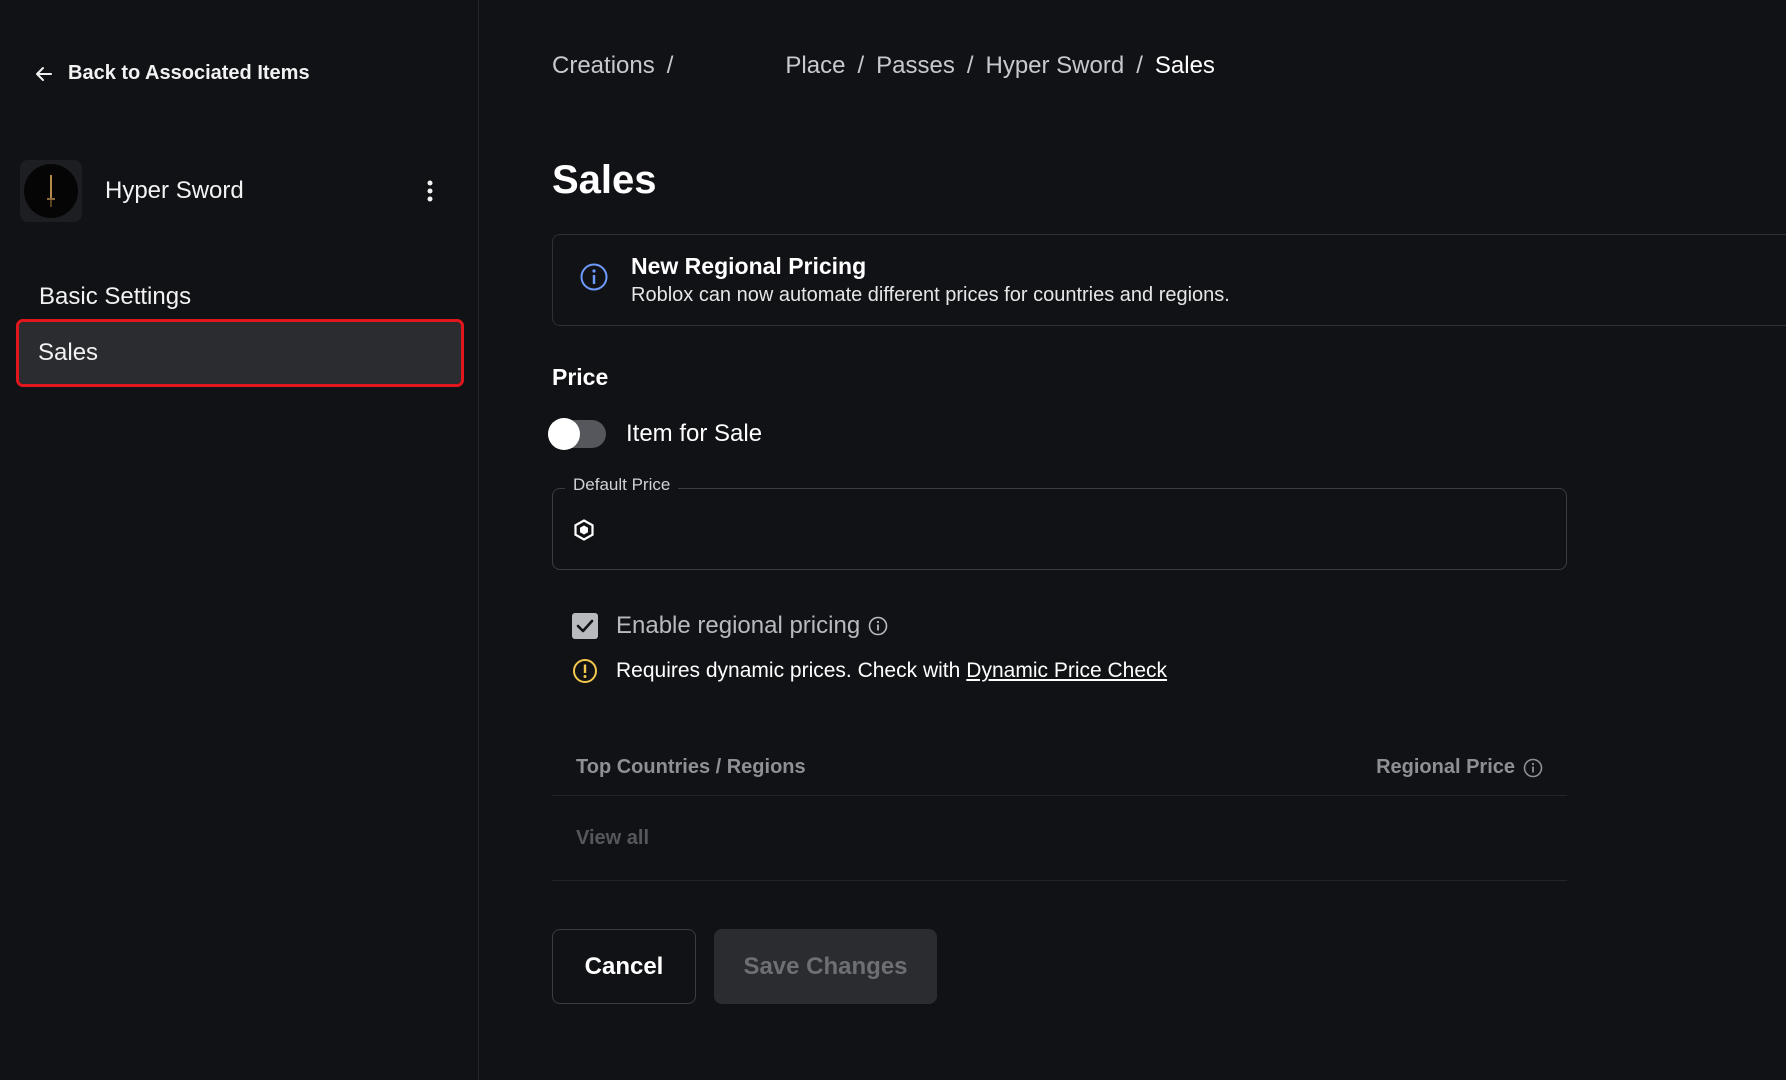 The height and width of the screenshot is (1080, 1786). What do you see at coordinates (603, 66) in the screenshot?
I see `breadcrumb-creations: Creations` at bounding box center [603, 66].